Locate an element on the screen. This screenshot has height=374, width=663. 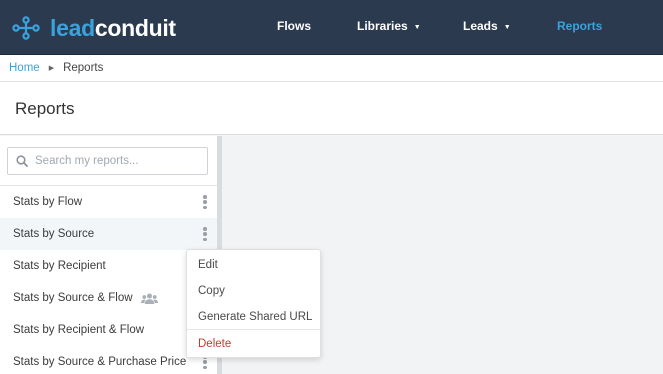
report-item-label: Stats by Source & Flow is located at coordinates (73, 298).